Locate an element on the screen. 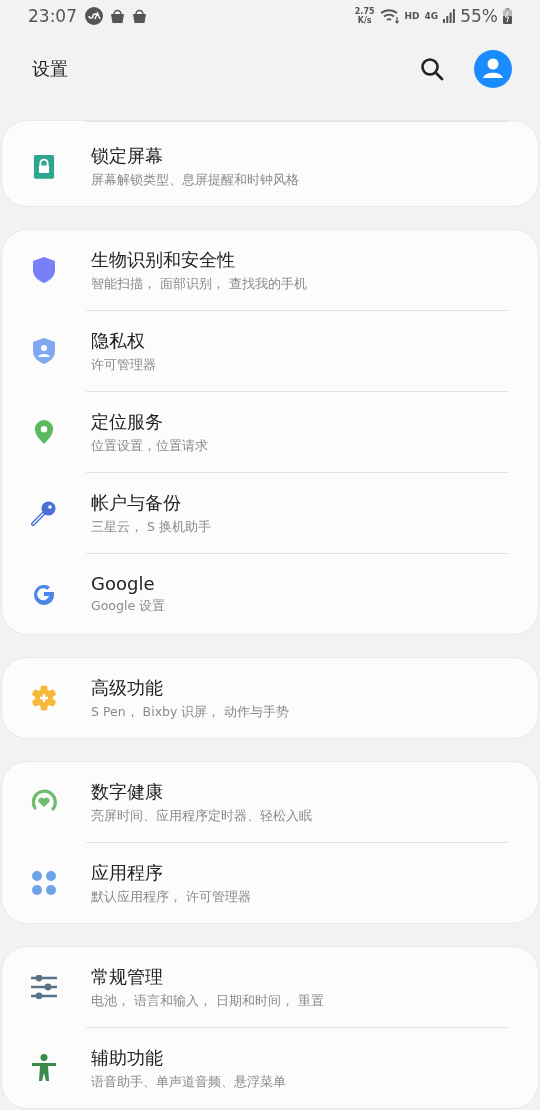 The height and width of the screenshot is (1110, 540). settings-item: 高级功能 S Pen， Bixby 识屏， 动作与手势 is located at coordinates (270, 698).